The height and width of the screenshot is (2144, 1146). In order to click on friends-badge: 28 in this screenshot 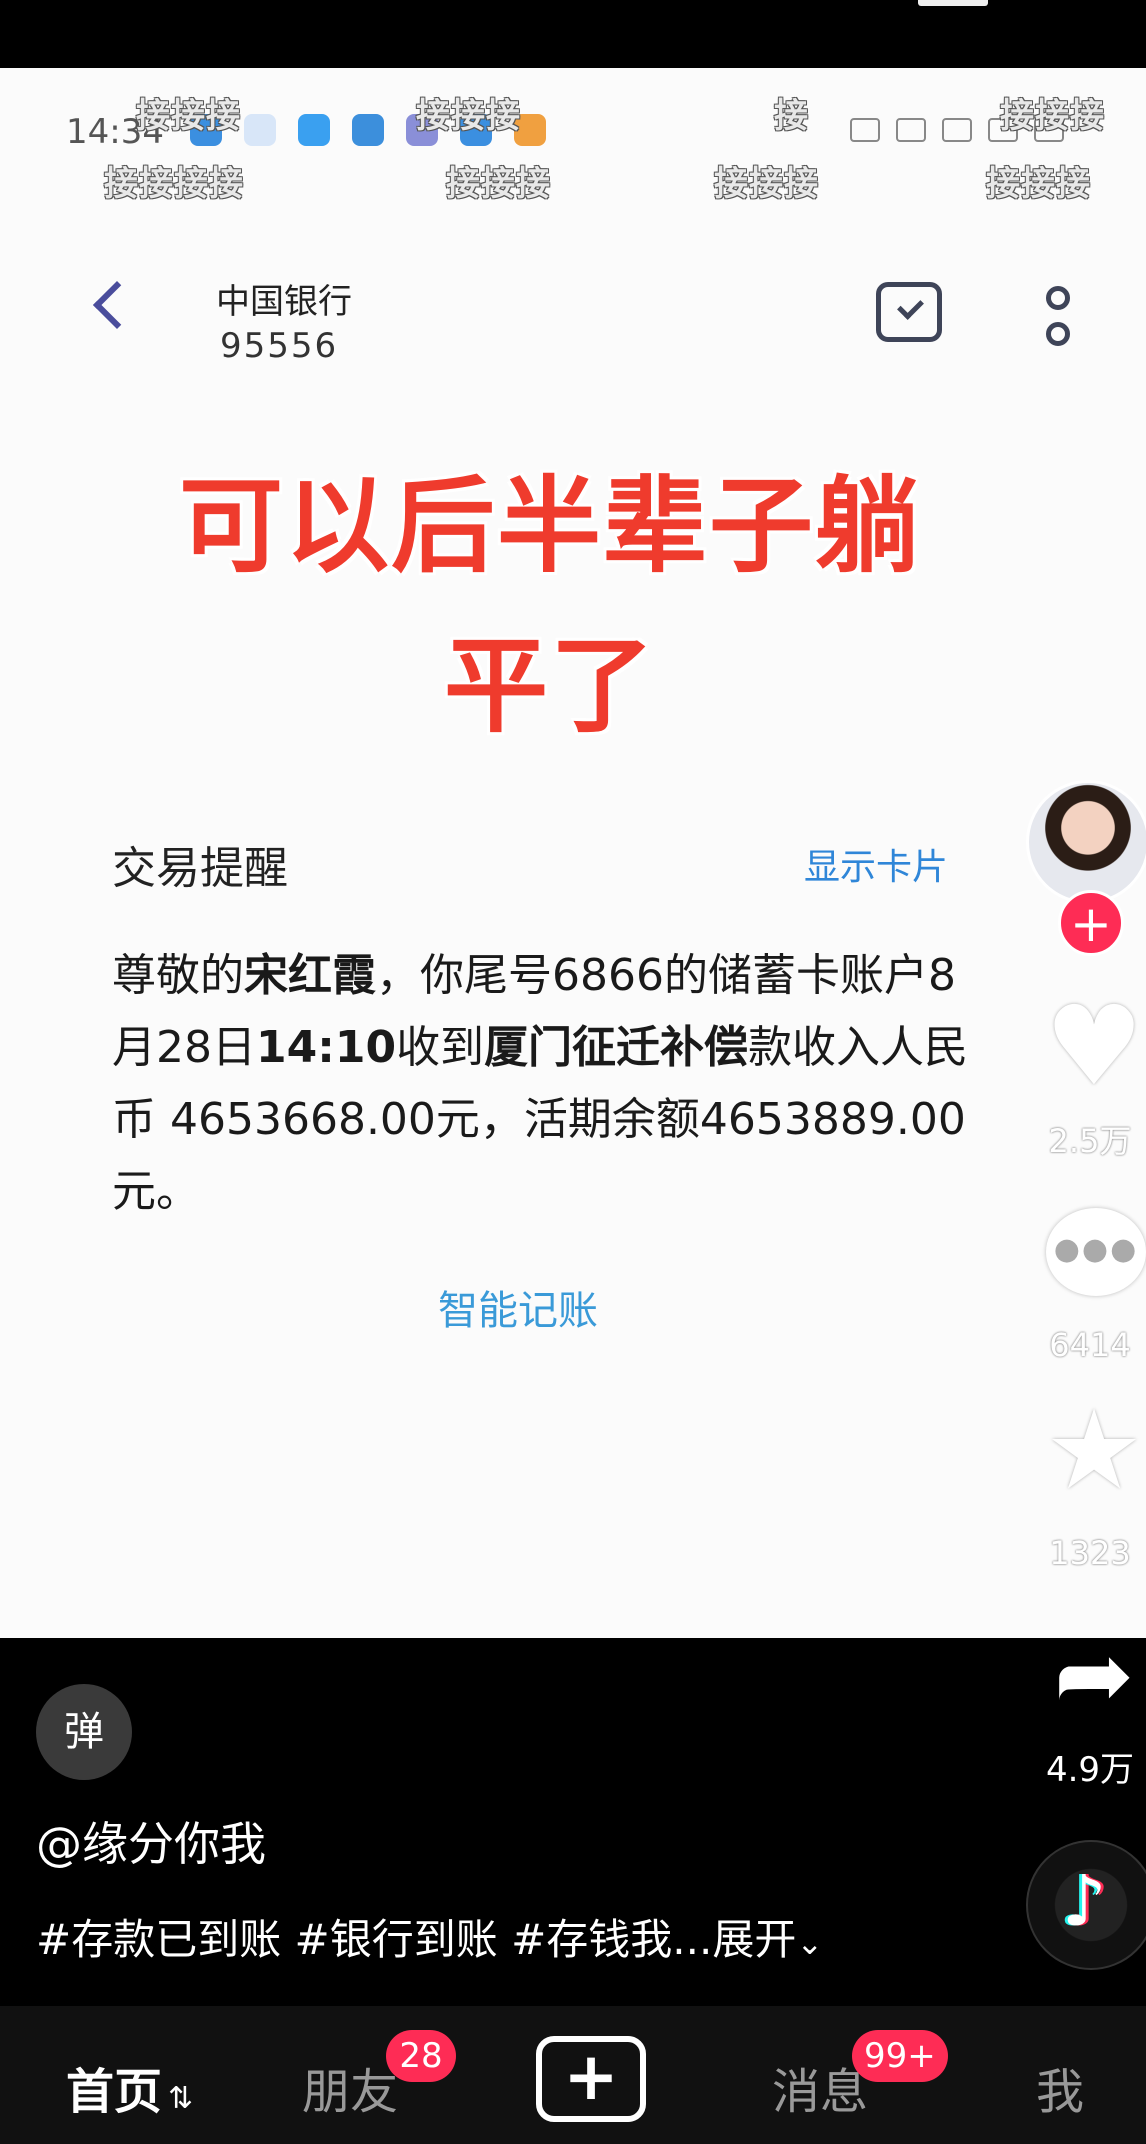, I will do `click(421, 2056)`.